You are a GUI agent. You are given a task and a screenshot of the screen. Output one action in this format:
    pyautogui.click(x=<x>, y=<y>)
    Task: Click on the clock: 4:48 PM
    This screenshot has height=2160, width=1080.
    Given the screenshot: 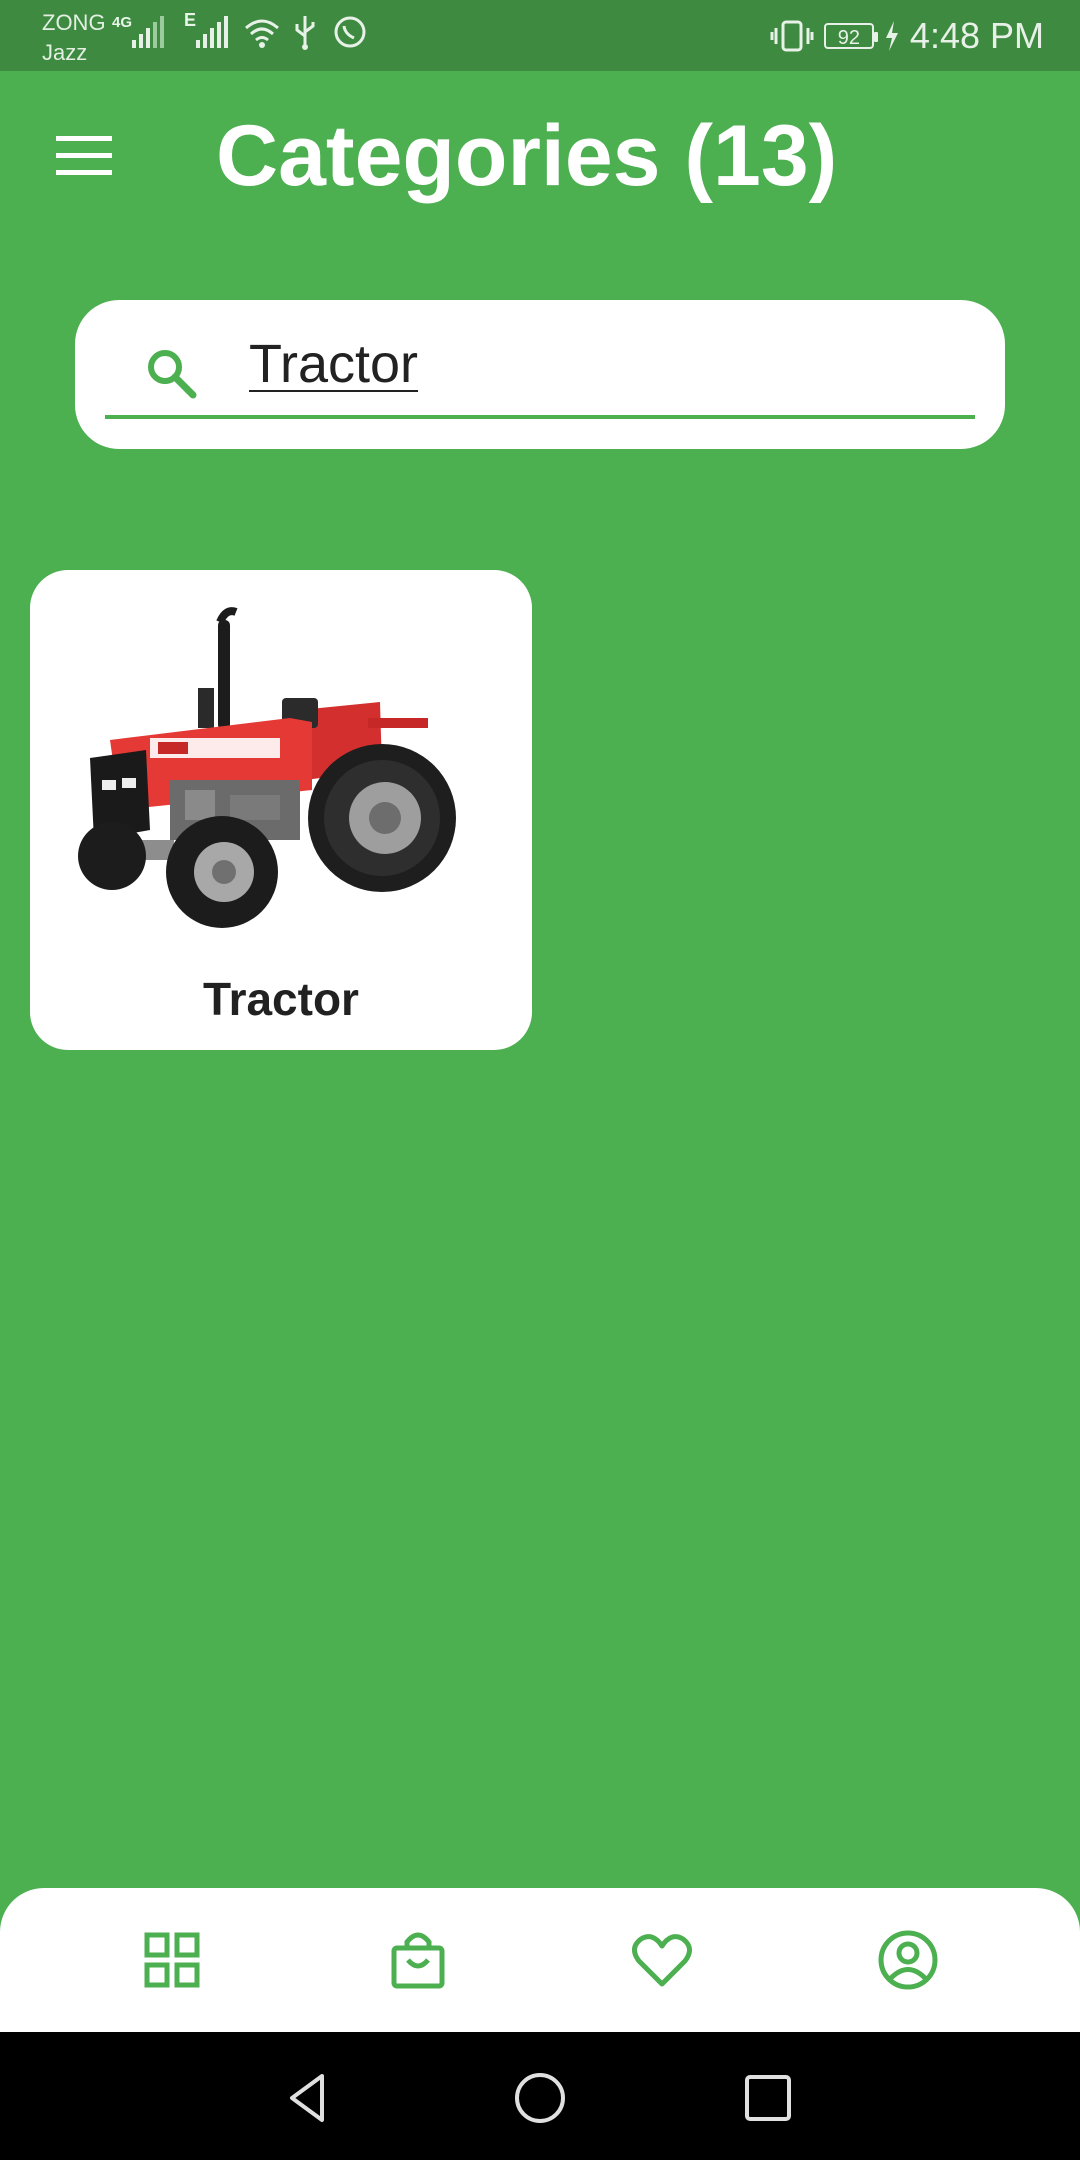 What is the action you would take?
    pyautogui.click(x=976, y=35)
    